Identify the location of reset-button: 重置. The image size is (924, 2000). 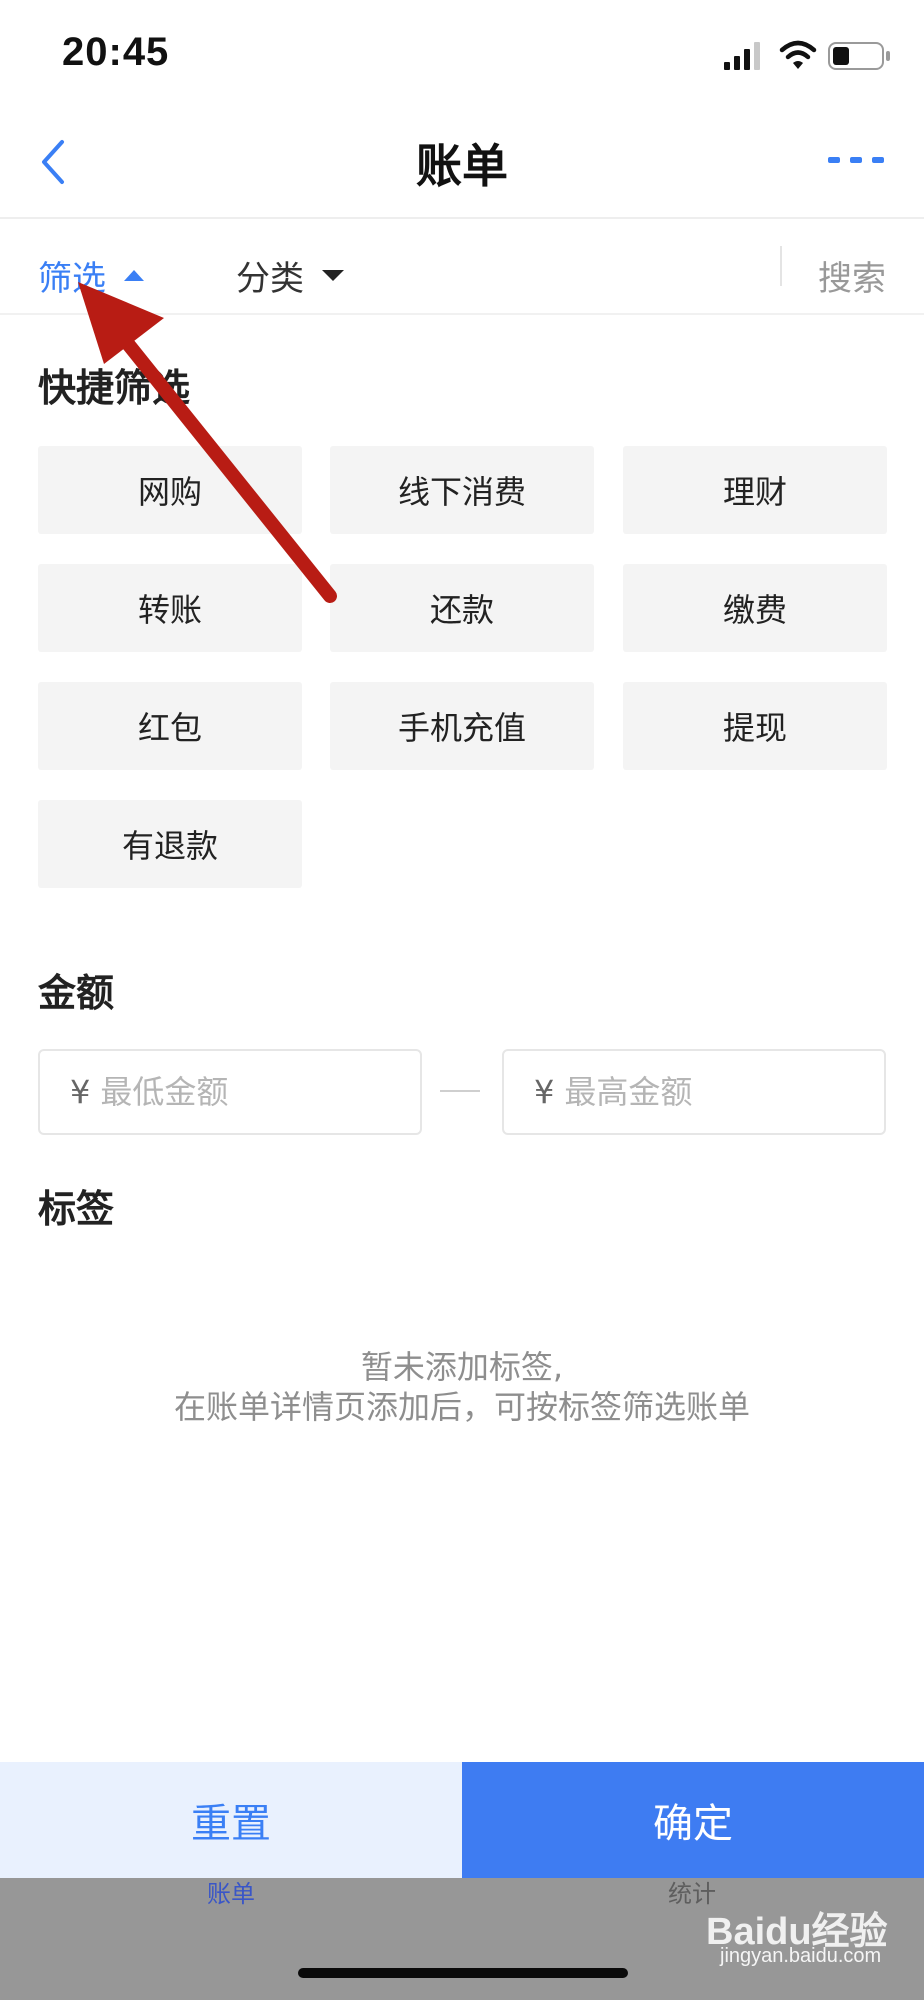
(231, 1820).